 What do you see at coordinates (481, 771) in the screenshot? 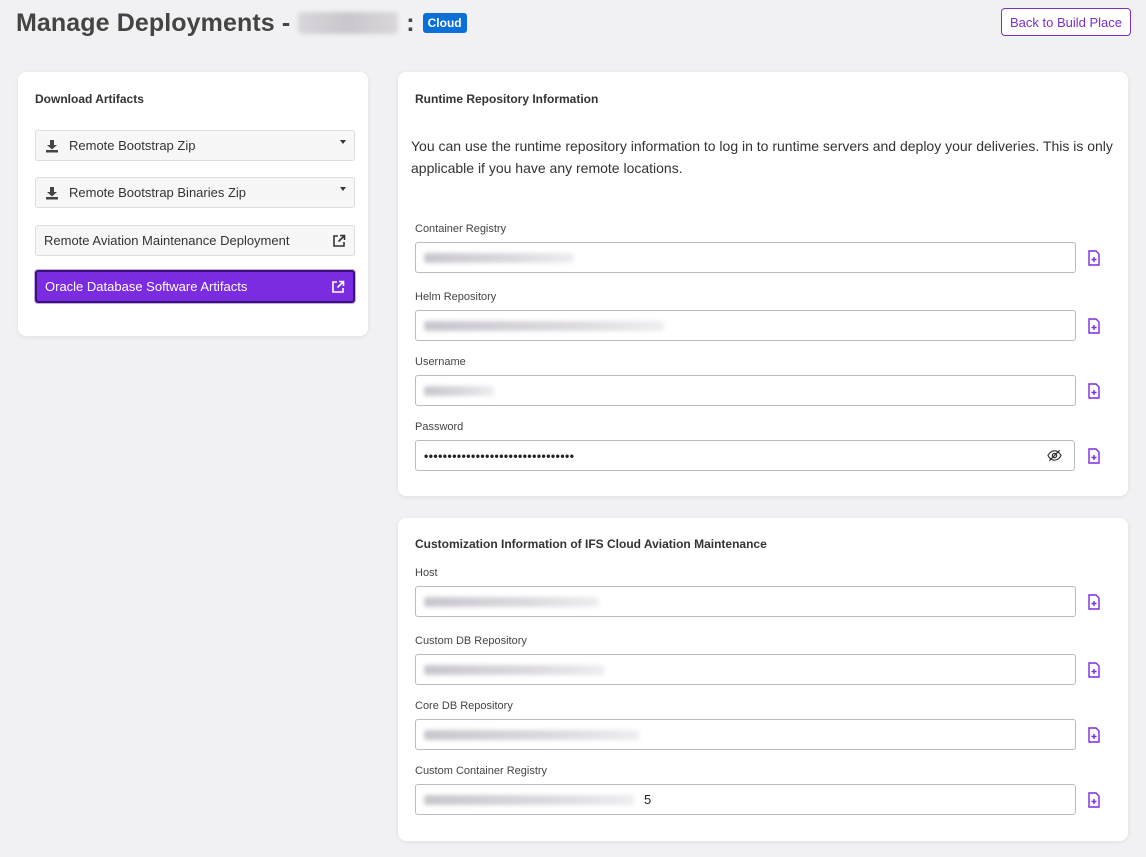
I see `custom-container-registry-label: Custom Container Registry` at bounding box center [481, 771].